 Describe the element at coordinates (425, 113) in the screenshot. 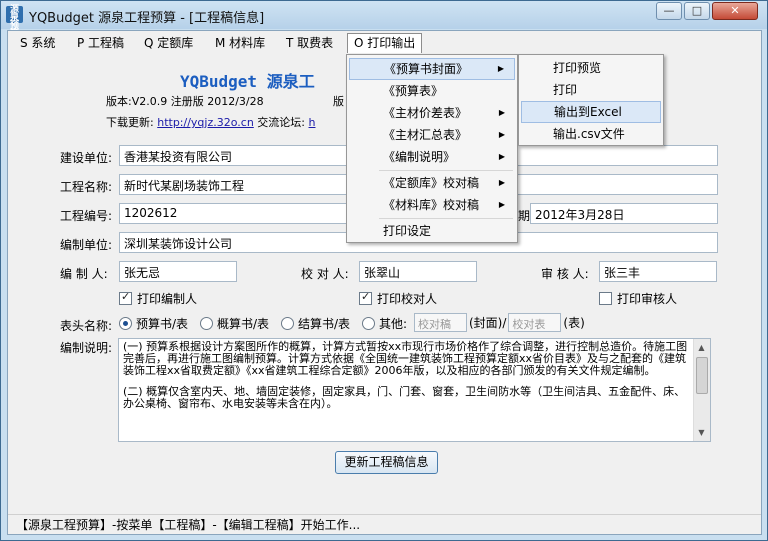

I see `dd-material-diff-label: 《主材价差表》` at that location.